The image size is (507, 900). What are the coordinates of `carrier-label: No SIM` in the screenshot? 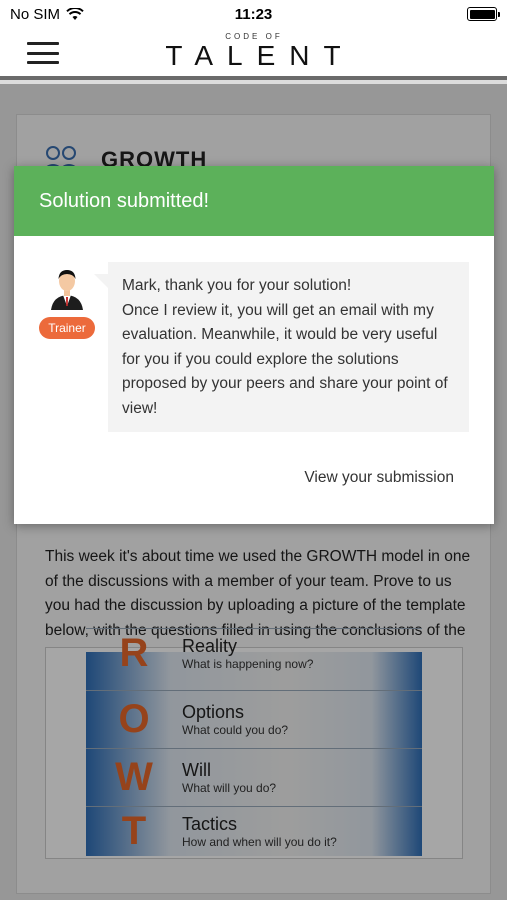 It's located at (35, 14).